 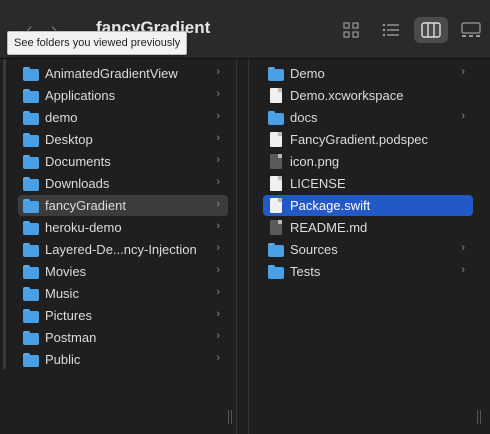 I want to click on item-label: Desktop, so click(x=69, y=139).